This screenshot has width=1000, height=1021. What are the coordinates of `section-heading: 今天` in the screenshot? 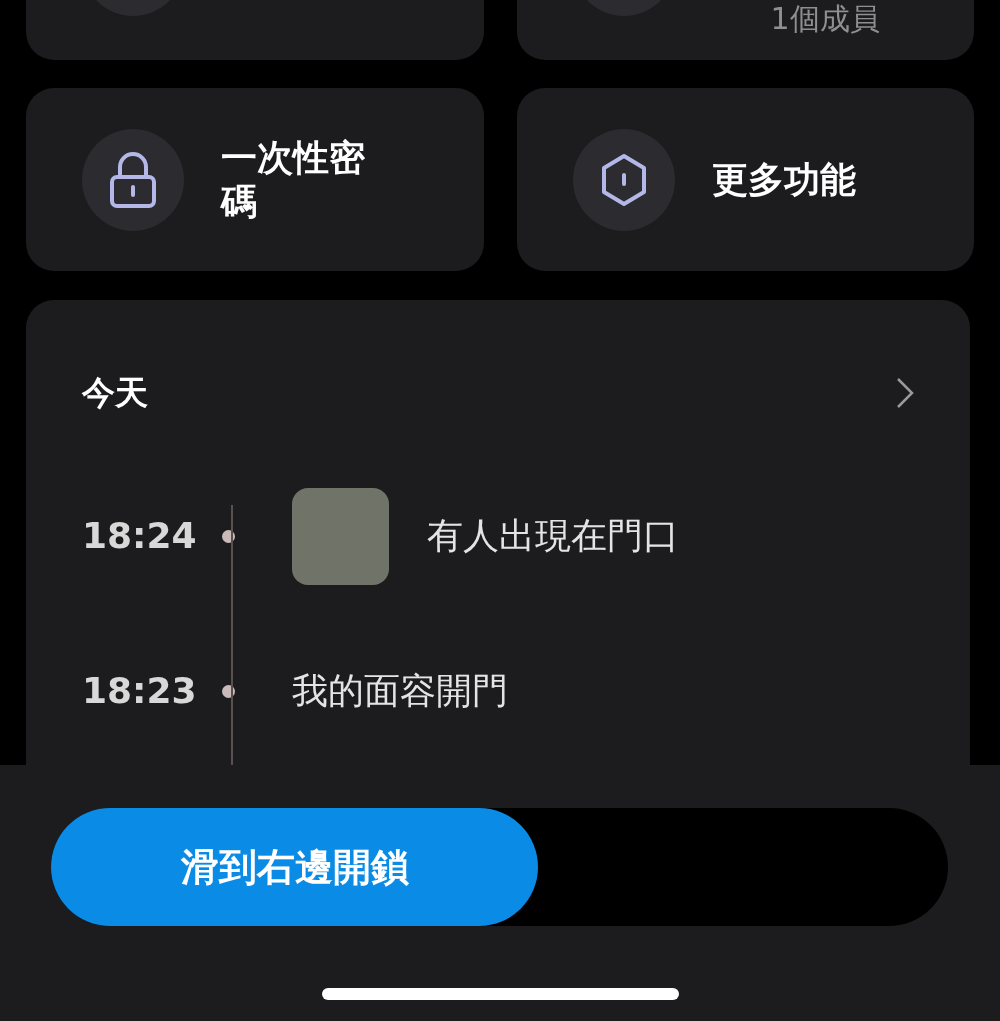 It's located at (115, 393).